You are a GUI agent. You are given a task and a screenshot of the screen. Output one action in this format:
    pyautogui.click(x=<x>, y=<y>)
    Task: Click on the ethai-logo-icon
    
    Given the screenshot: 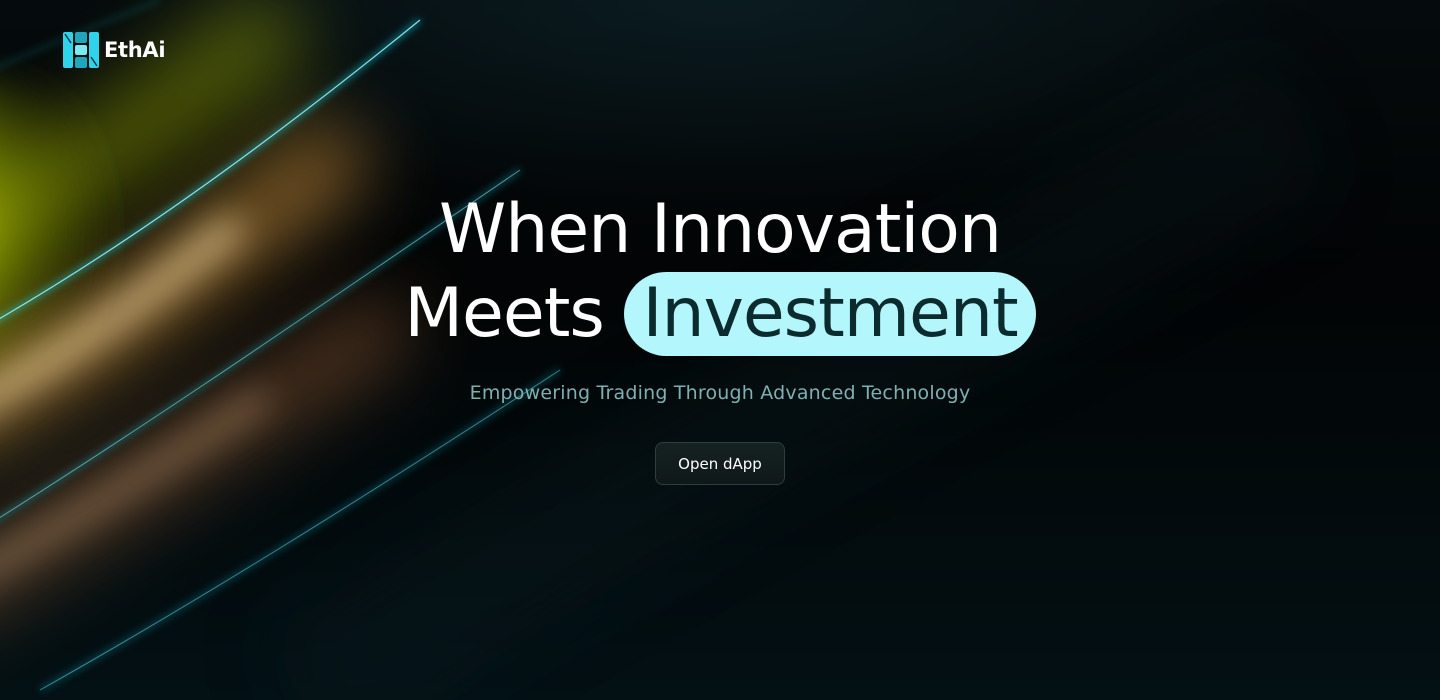 What is the action you would take?
    pyautogui.click(x=81, y=50)
    